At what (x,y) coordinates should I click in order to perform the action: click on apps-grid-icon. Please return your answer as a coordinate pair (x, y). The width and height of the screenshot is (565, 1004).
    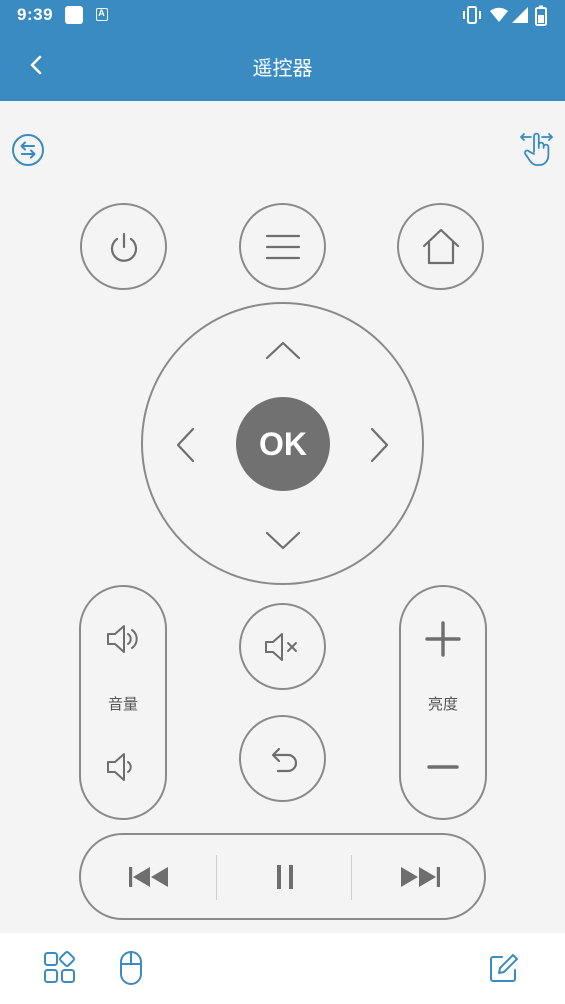
    Looking at the image, I should click on (59, 967).